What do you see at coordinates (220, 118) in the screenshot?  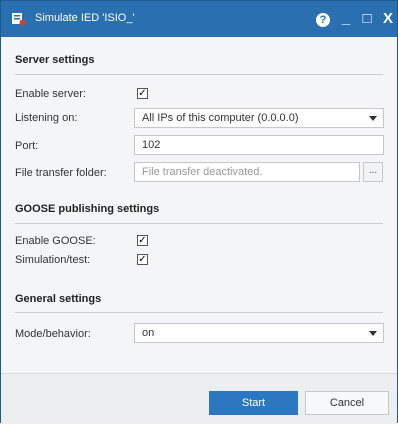 I see `listening-on-value: All IPs of this computer (0.0.0.0)` at bounding box center [220, 118].